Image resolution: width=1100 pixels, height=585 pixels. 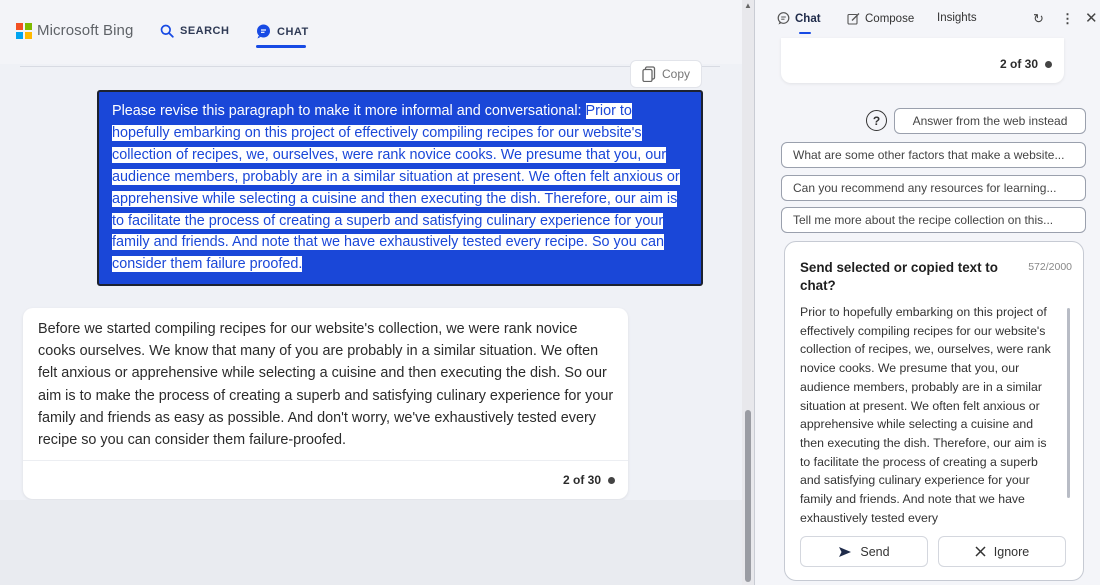 What do you see at coordinates (876, 120) in the screenshot?
I see `help-question-icon: ?` at bounding box center [876, 120].